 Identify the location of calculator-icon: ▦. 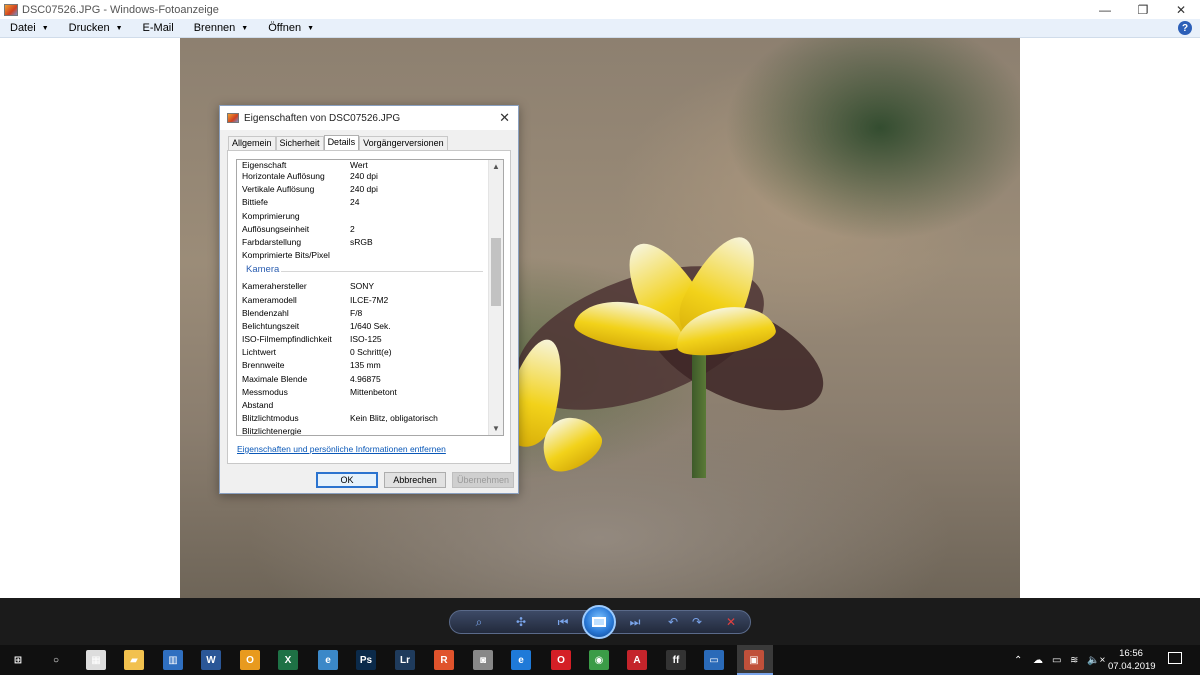
(96, 660).